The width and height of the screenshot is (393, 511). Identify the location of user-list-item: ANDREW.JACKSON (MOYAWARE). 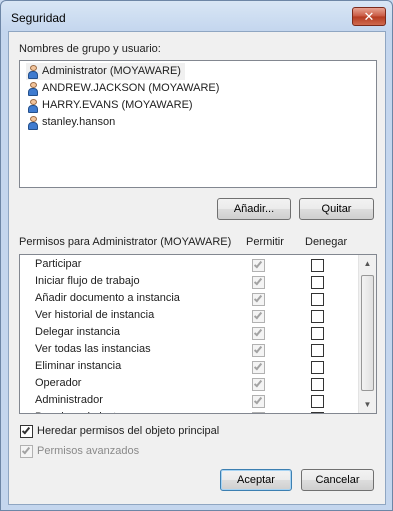
(122, 88).